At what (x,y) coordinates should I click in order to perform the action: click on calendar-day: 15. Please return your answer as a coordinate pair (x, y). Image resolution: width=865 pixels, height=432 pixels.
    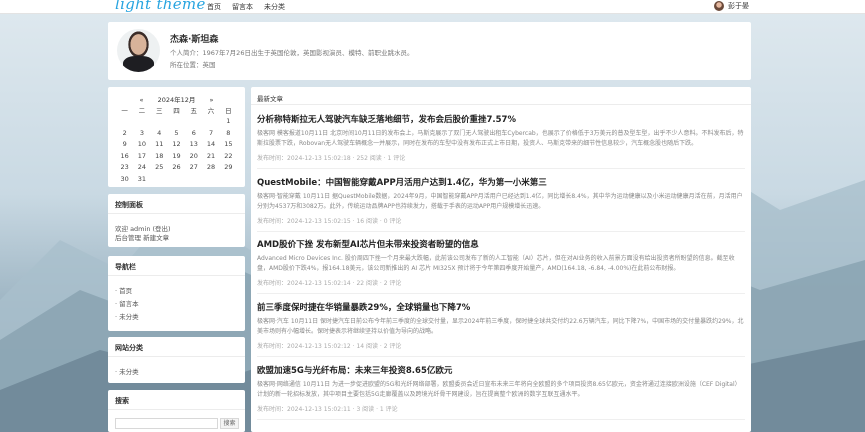
    Looking at the image, I should click on (228, 144).